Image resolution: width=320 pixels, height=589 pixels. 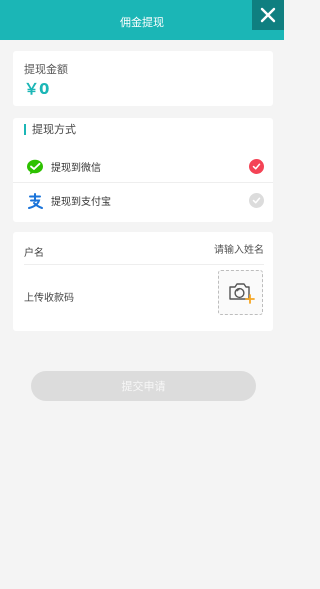 What do you see at coordinates (49, 298) in the screenshot?
I see `qr-code-label: 上传收款码` at bounding box center [49, 298].